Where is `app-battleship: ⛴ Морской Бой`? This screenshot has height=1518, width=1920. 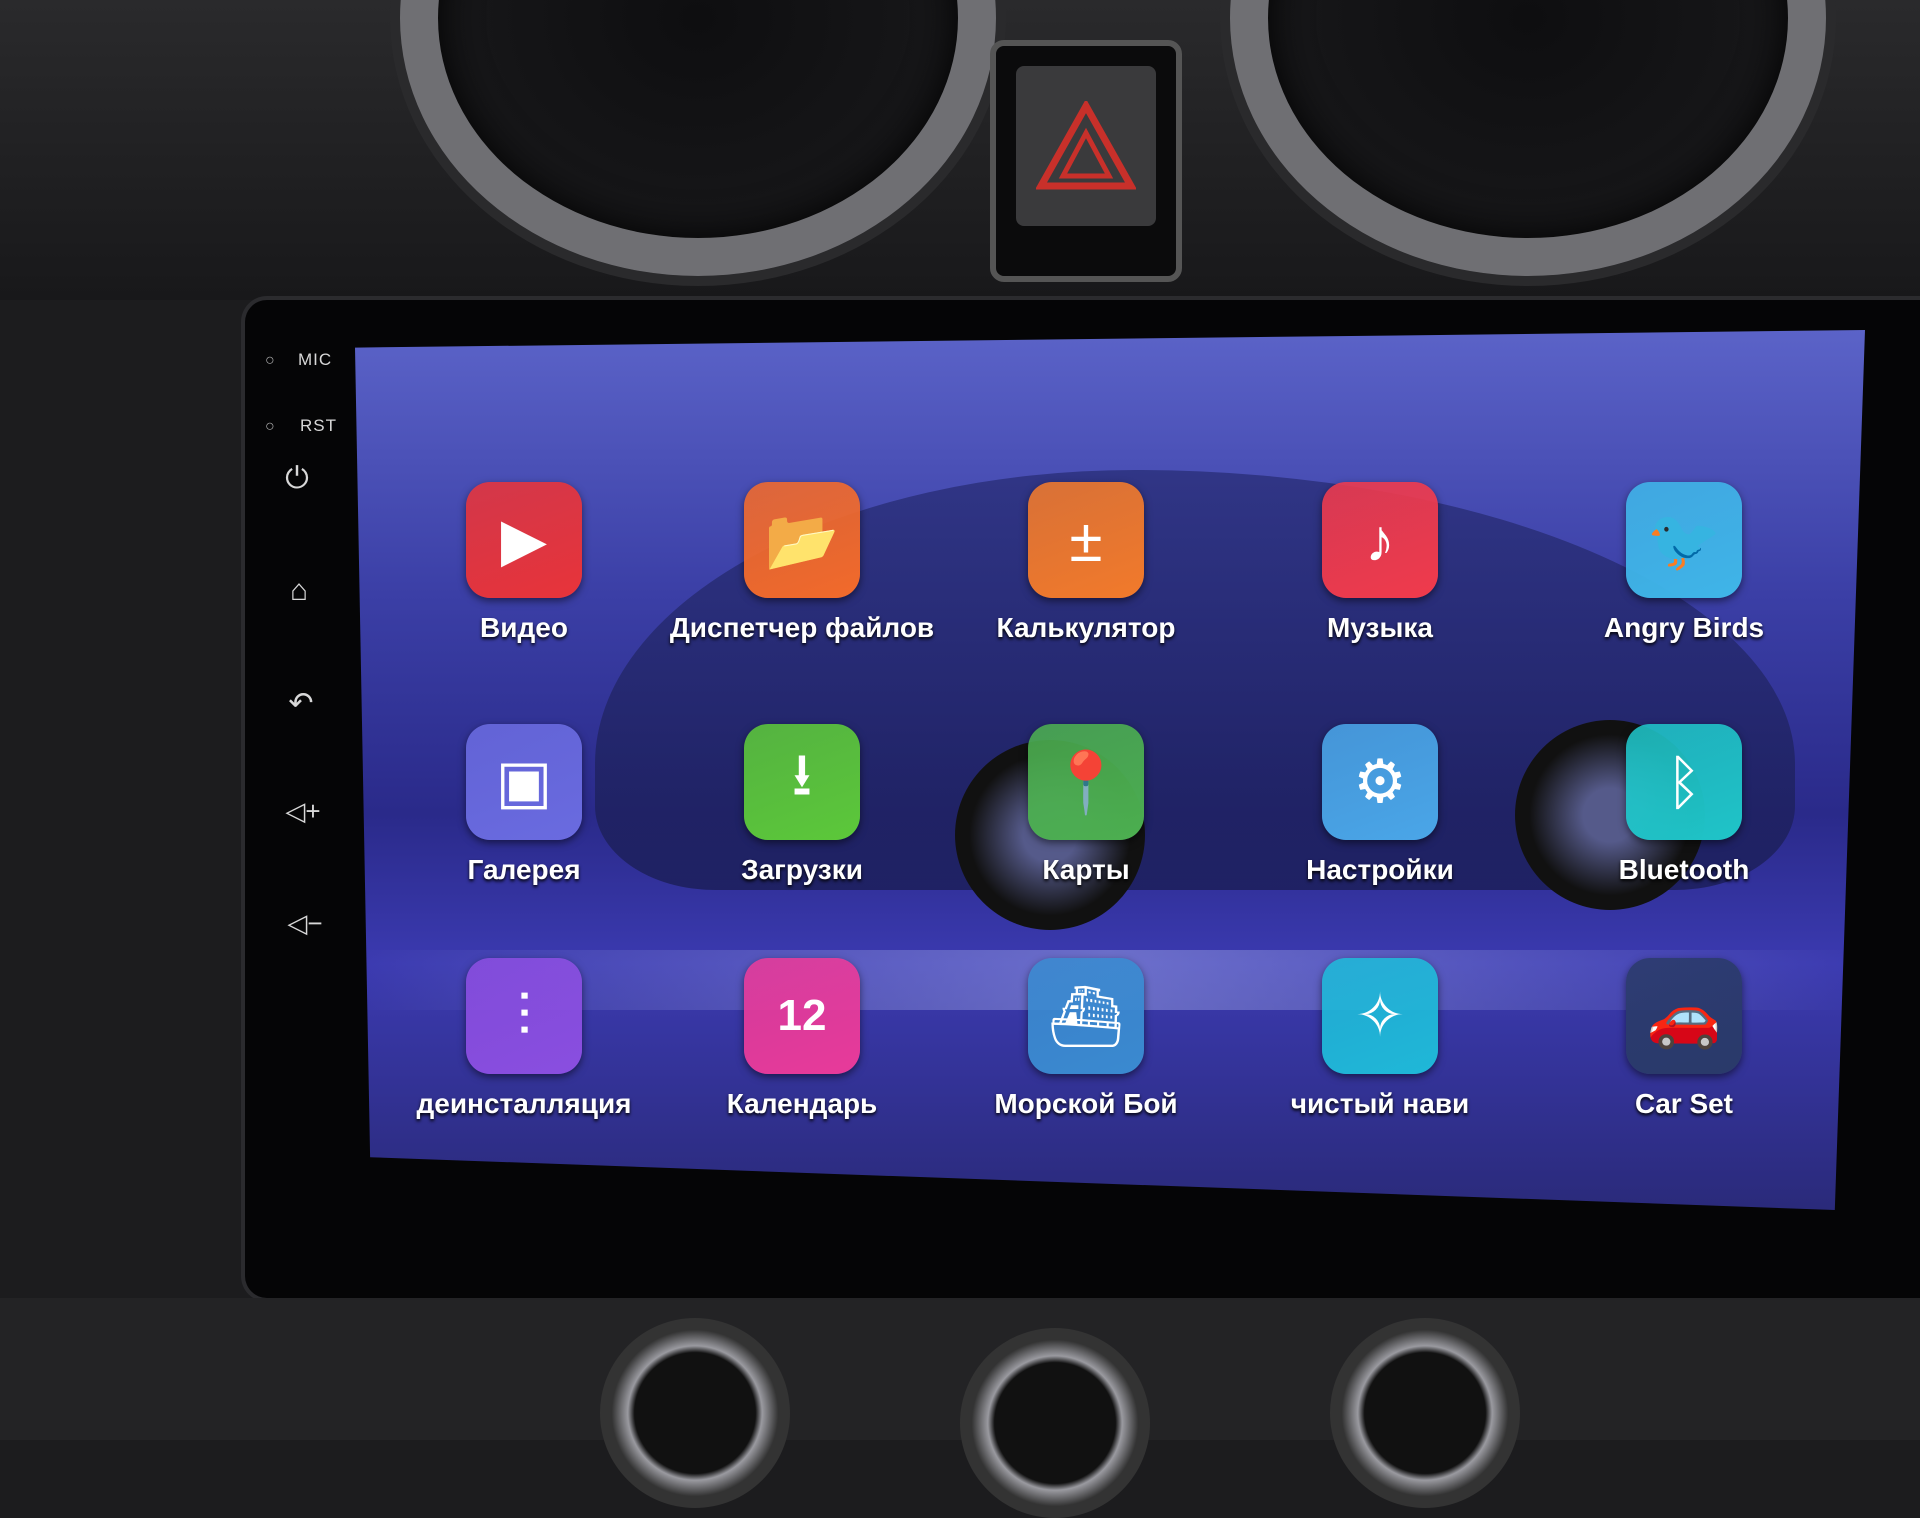 app-battleship: ⛴ Морской Бой is located at coordinates (1086, 1039).